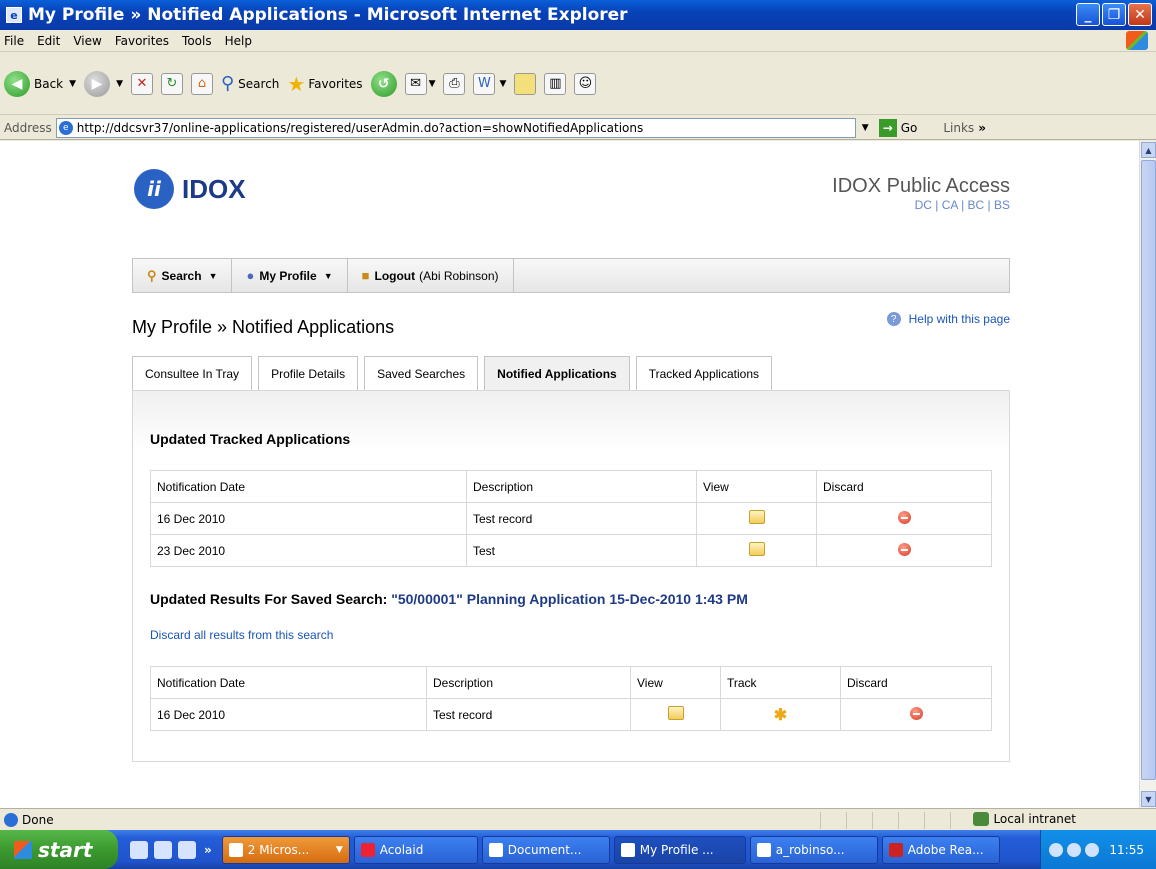  Describe the element at coordinates (183, 275) in the screenshot. I see `nav-search: ⚲ Search ▼` at that location.